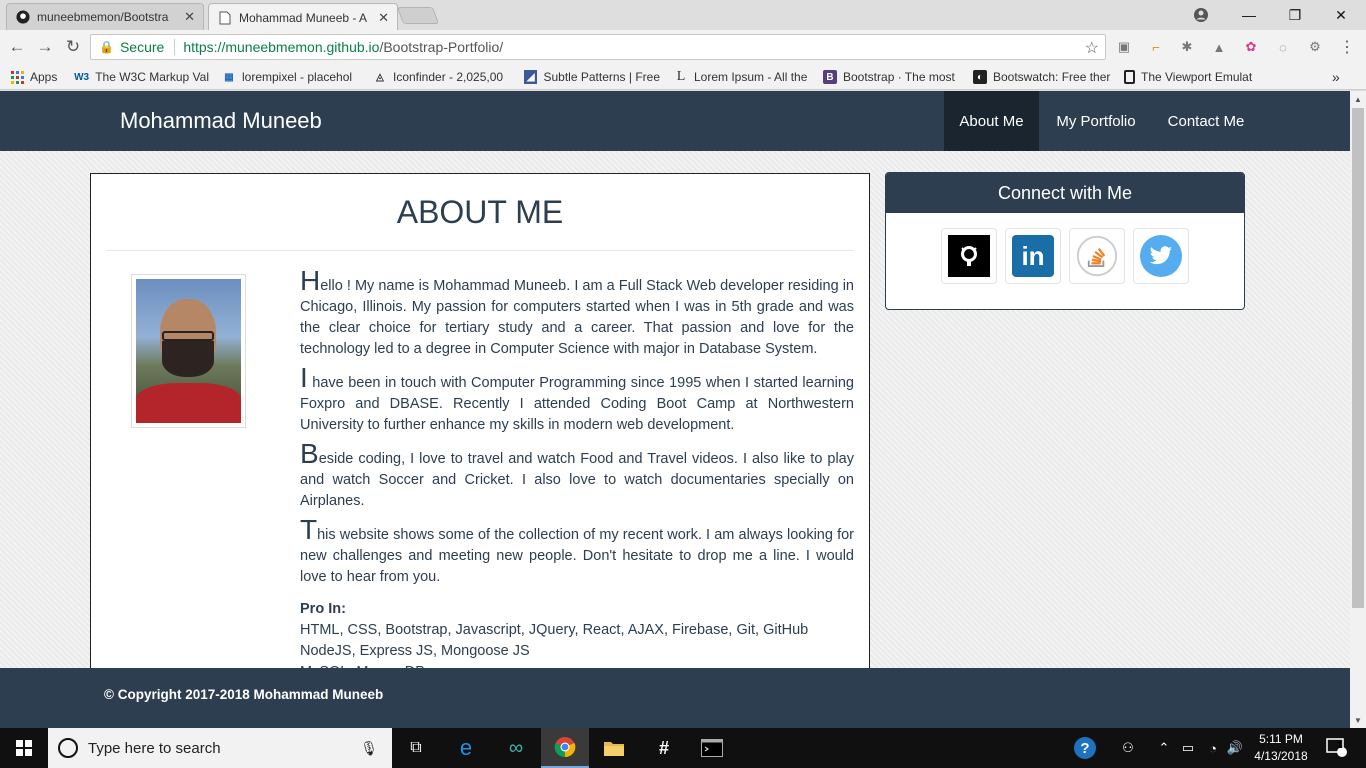 The width and height of the screenshot is (1366, 768). What do you see at coordinates (1347, 47) in the screenshot?
I see `menu-icon: ⋮` at bounding box center [1347, 47].